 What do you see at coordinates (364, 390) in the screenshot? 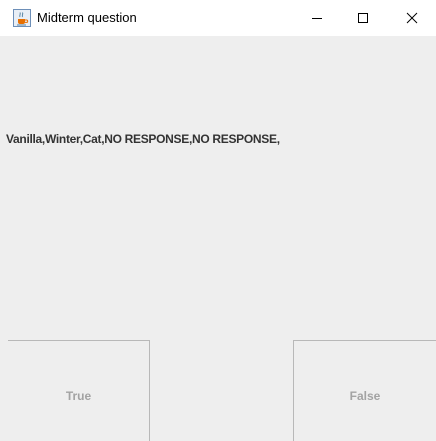
I see `false-button: False` at bounding box center [364, 390].